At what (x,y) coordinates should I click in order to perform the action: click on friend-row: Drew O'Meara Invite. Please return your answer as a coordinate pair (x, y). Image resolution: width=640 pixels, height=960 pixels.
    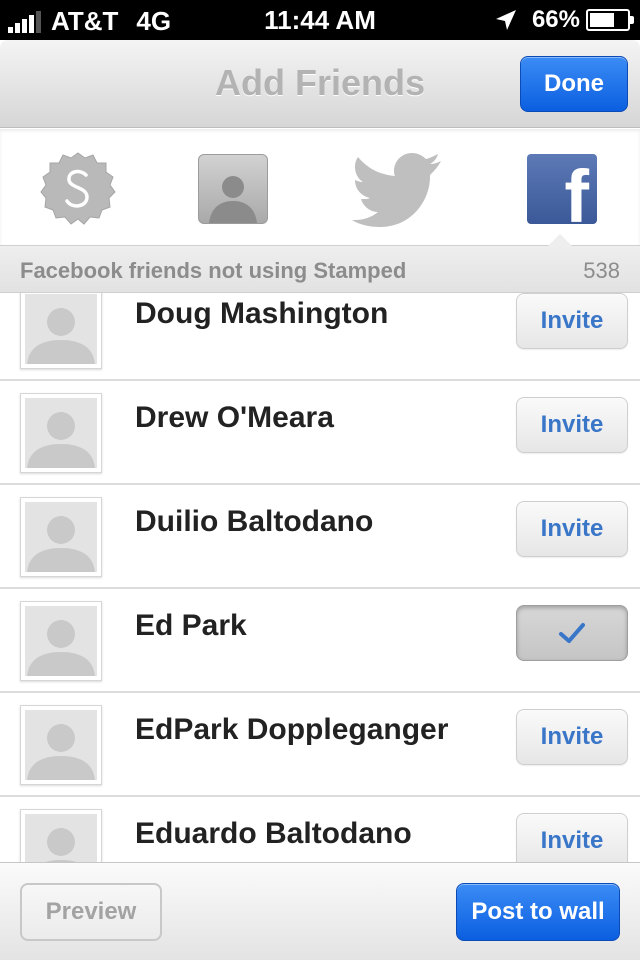
    Looking at the image, I should click on (320, 433).